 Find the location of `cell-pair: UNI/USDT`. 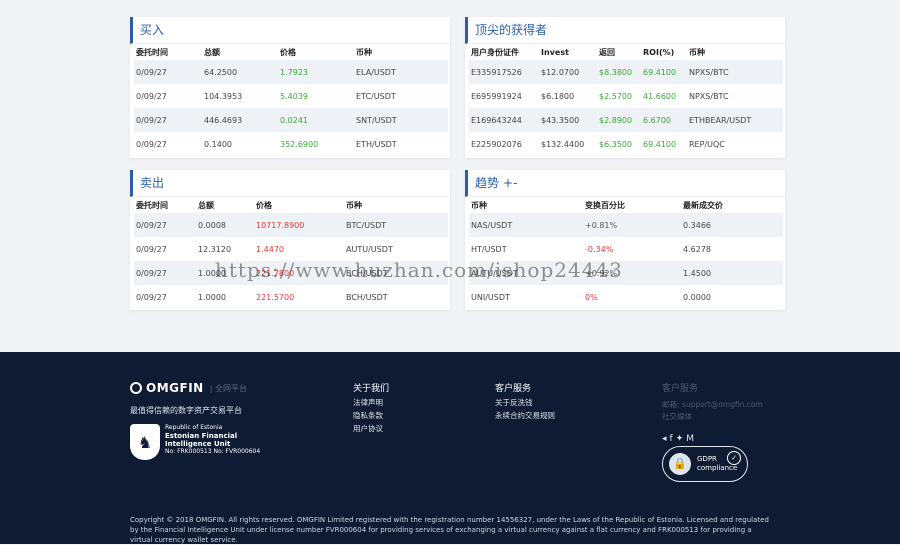

cell-pair: UNI/USDT is located at coordinates (490, 297).